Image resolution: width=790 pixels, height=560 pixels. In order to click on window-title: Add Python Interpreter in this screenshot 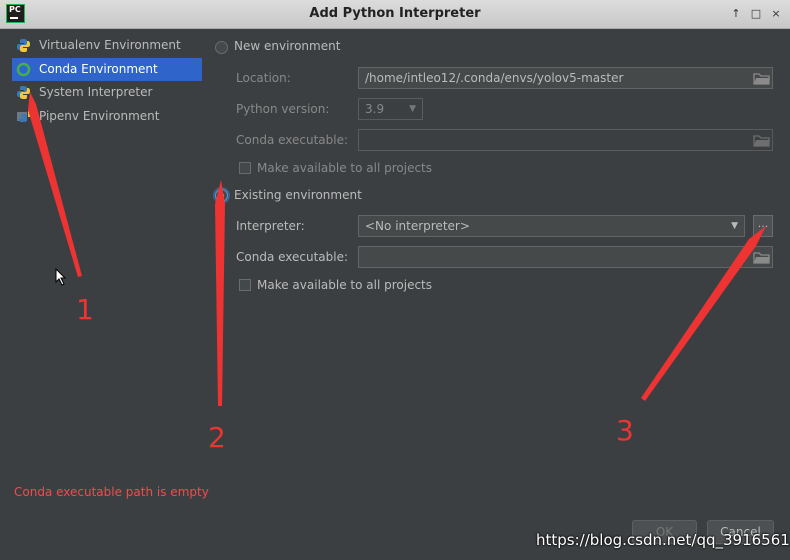, I will do `click(395, 13)`.